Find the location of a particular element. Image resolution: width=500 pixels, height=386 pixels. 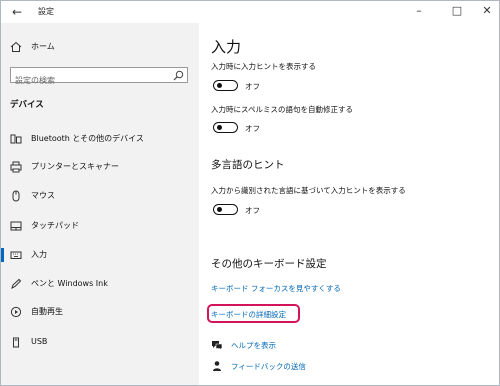

sidebar-item-label: ホーム is located at coordinates (43, 46).